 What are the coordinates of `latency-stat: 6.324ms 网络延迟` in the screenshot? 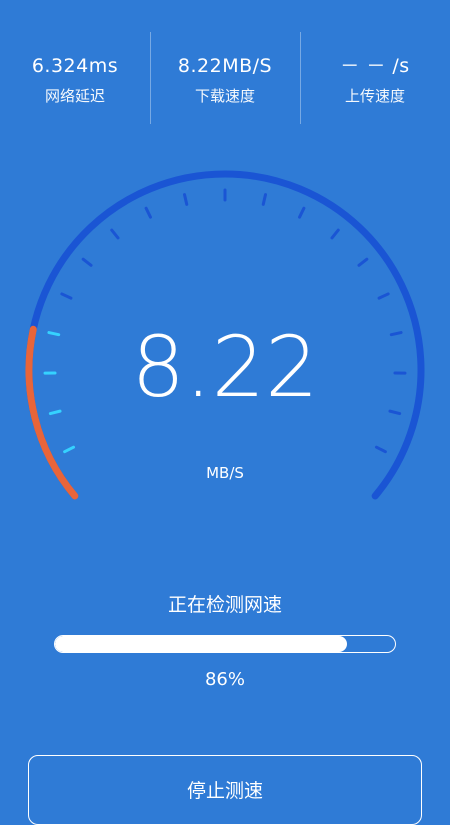 It's located at (75, 62).